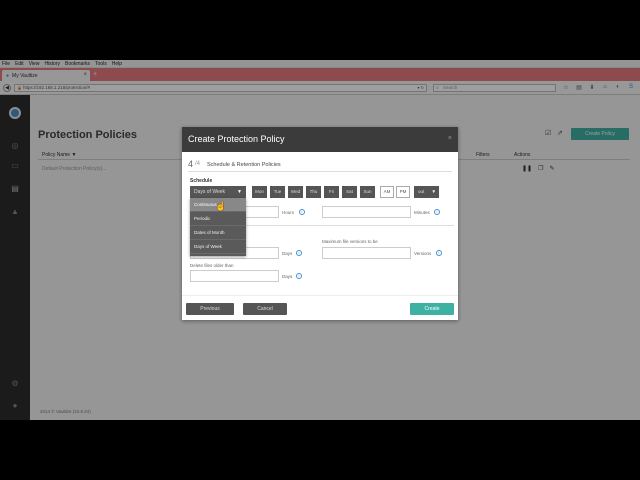  Describe the element at coordinates (331, 192) in the screenshot. I see `day-fri-button: Fri` at that location.